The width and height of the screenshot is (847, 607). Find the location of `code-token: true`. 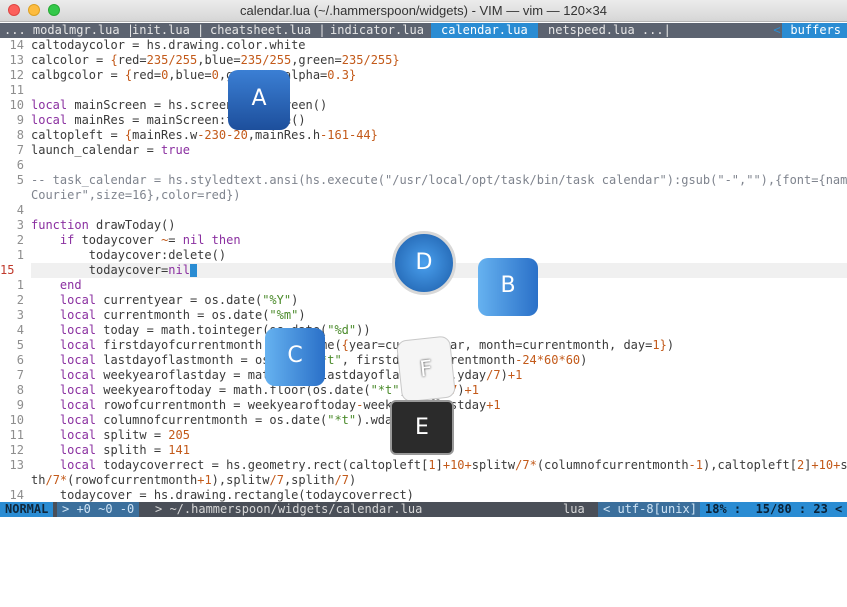

code-token: true is located at coordinates (175, 150).